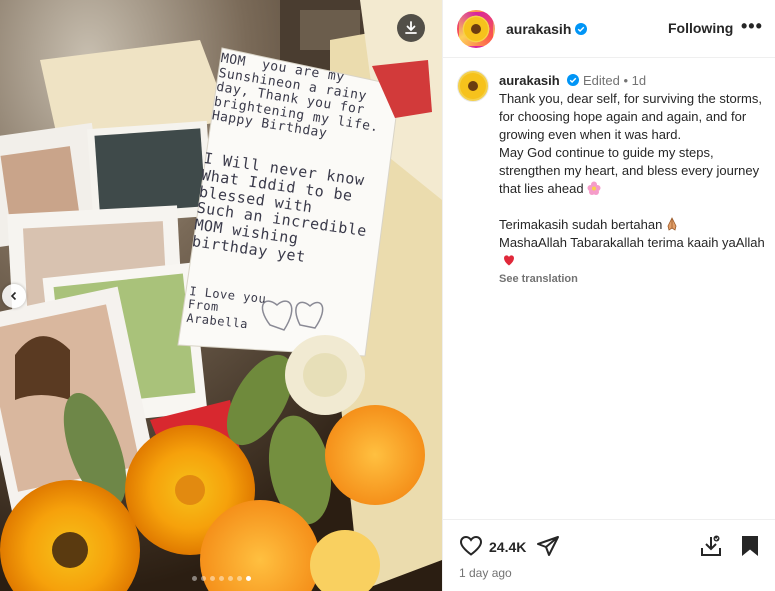  Describe the element at coordinates (639, 80) in the screenshot. I see `post-age: 1d` at that location.